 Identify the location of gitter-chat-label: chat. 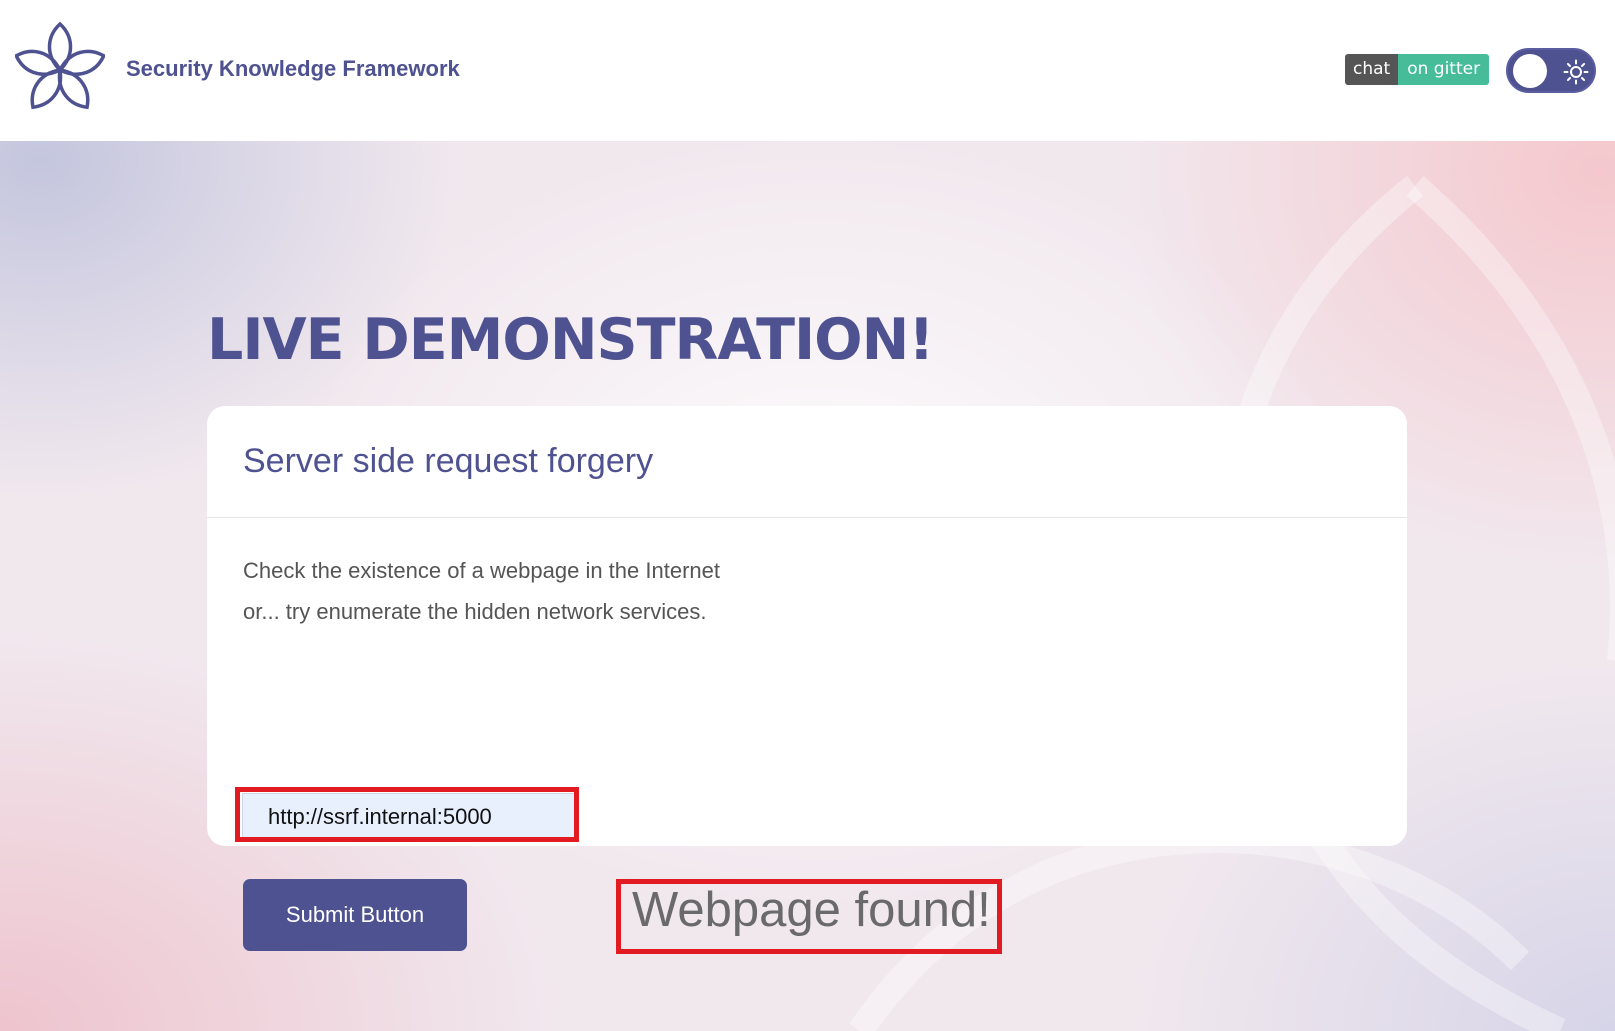
(1372, 69).